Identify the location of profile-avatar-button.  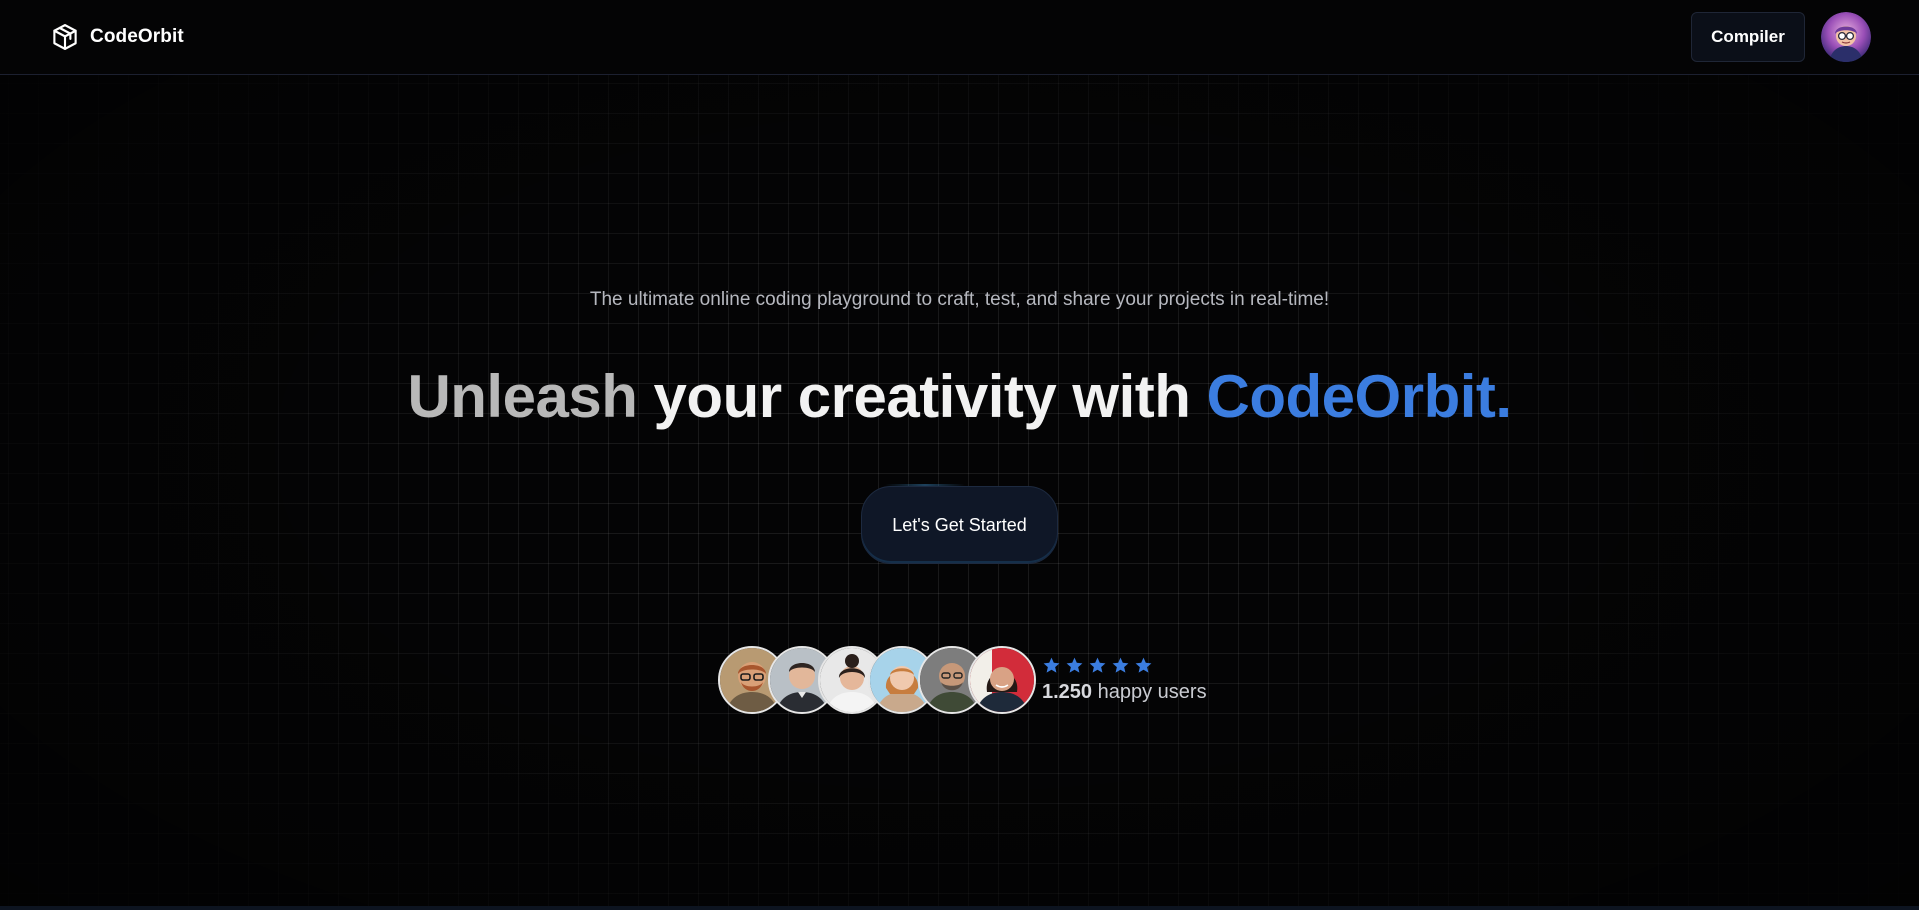
(1846, 37).